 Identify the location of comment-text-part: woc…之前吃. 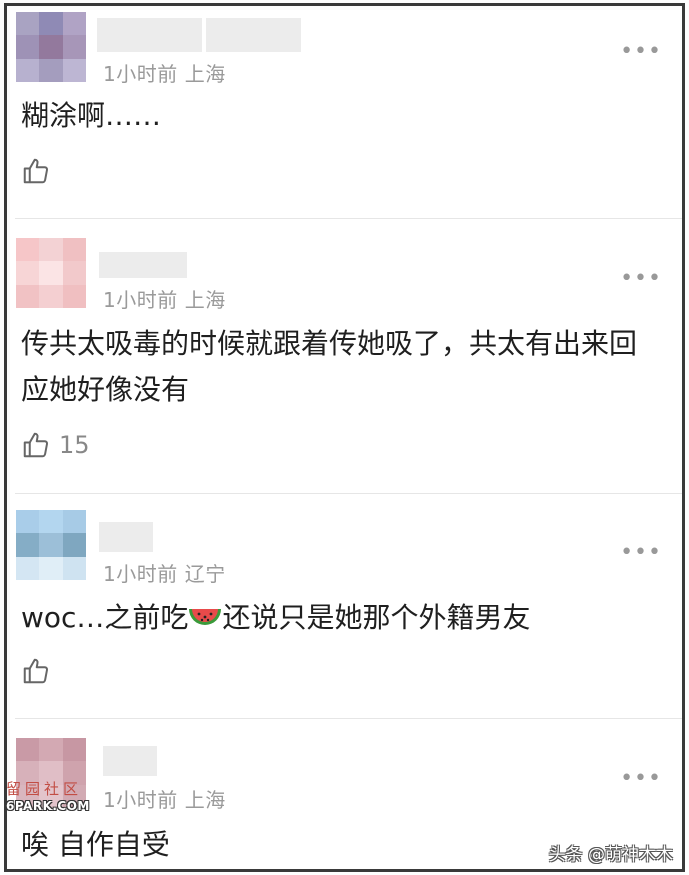
(105, 617).